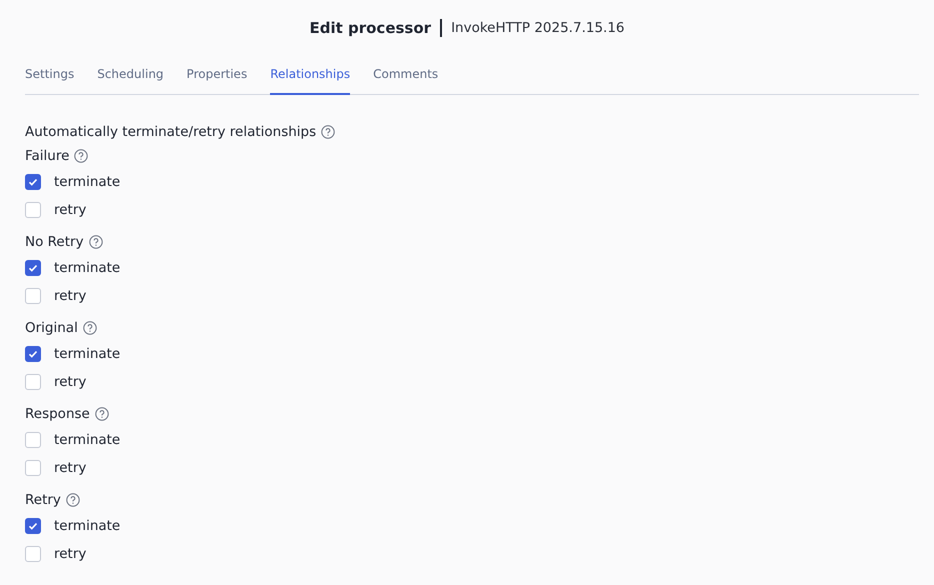  What do you see at coordinates (130, 81) in the screenshot?
I see `tab: Scheduling` at bounding box center [130, 81].